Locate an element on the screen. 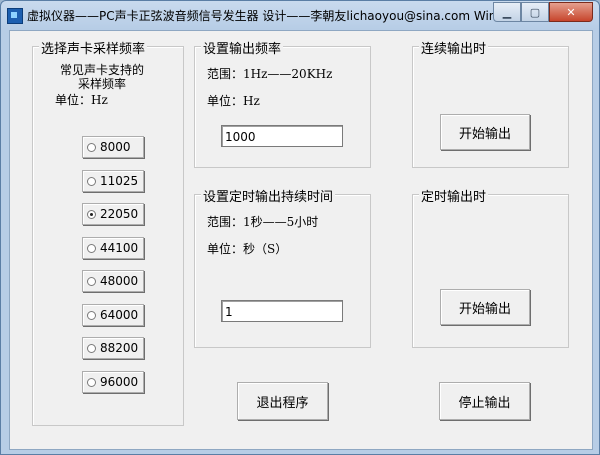 This screenshot has height=455, width=600. rate-option-64000: 64000 is located at coordinates (113, 315).